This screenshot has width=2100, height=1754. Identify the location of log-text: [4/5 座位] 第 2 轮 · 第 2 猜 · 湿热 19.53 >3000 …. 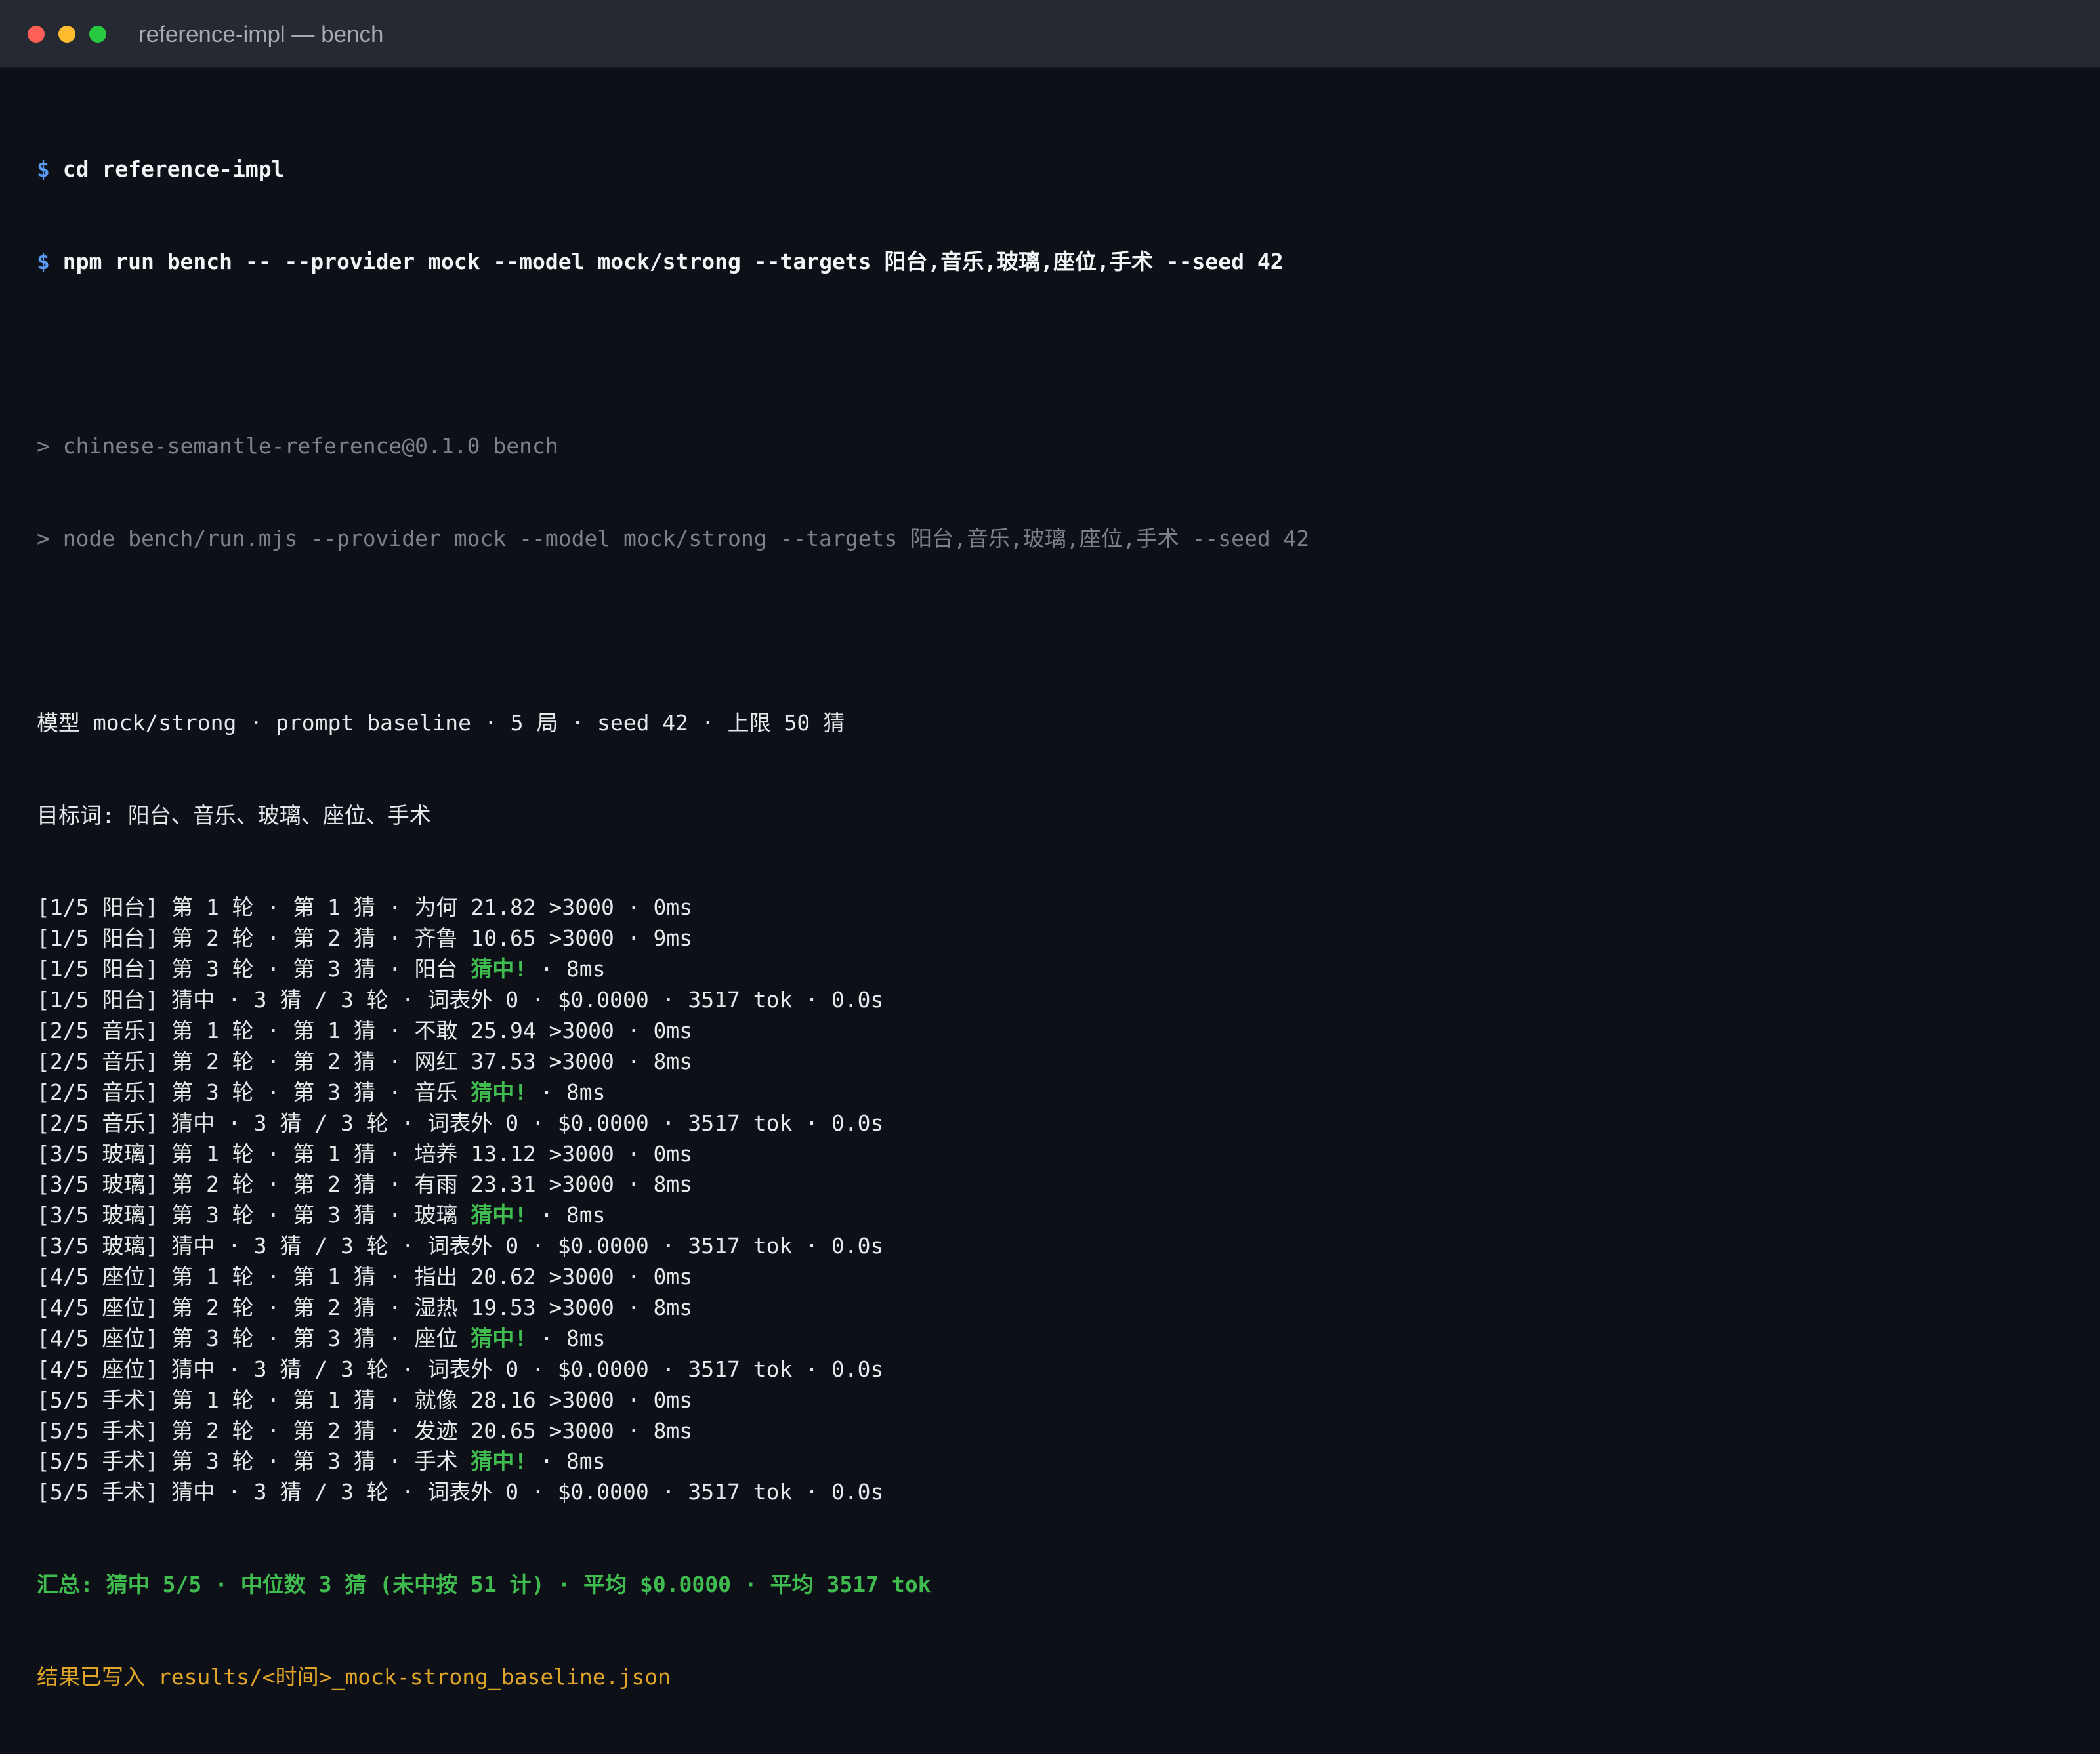
(365, 1308).